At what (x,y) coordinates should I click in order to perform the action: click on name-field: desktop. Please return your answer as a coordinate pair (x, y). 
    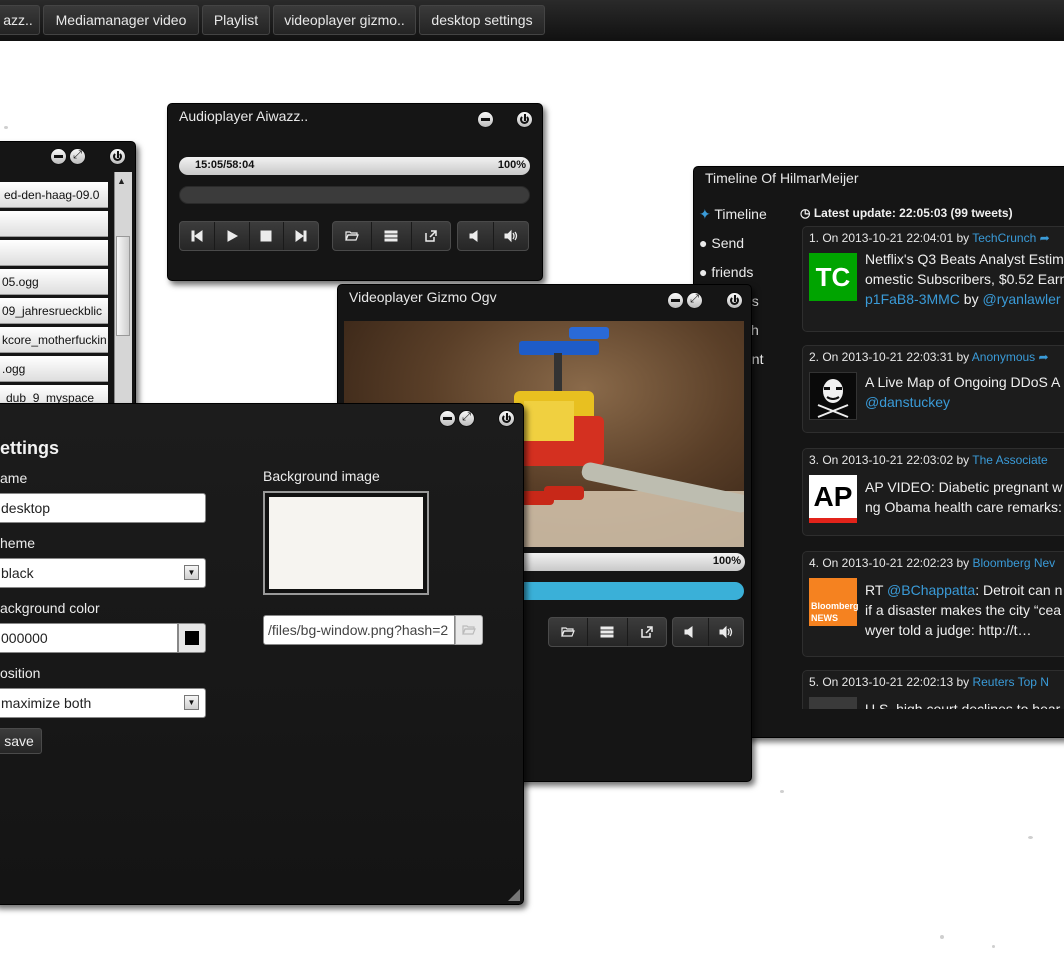
    Looking at the image, I should click on (103, 508).